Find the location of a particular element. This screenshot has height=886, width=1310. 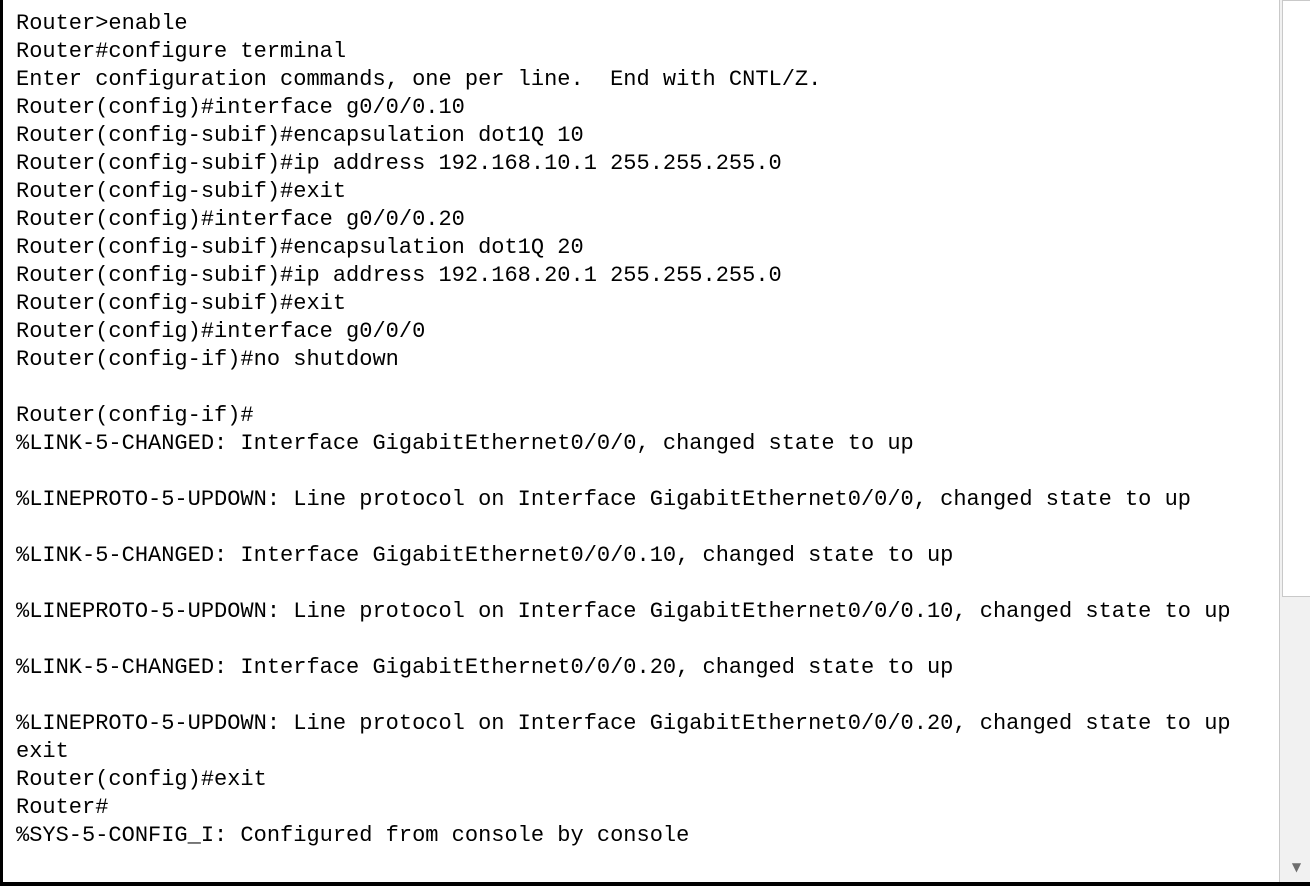

terminal-line: Router(config)#interface g0/0/0.10 is located at coordinates (240, 107).